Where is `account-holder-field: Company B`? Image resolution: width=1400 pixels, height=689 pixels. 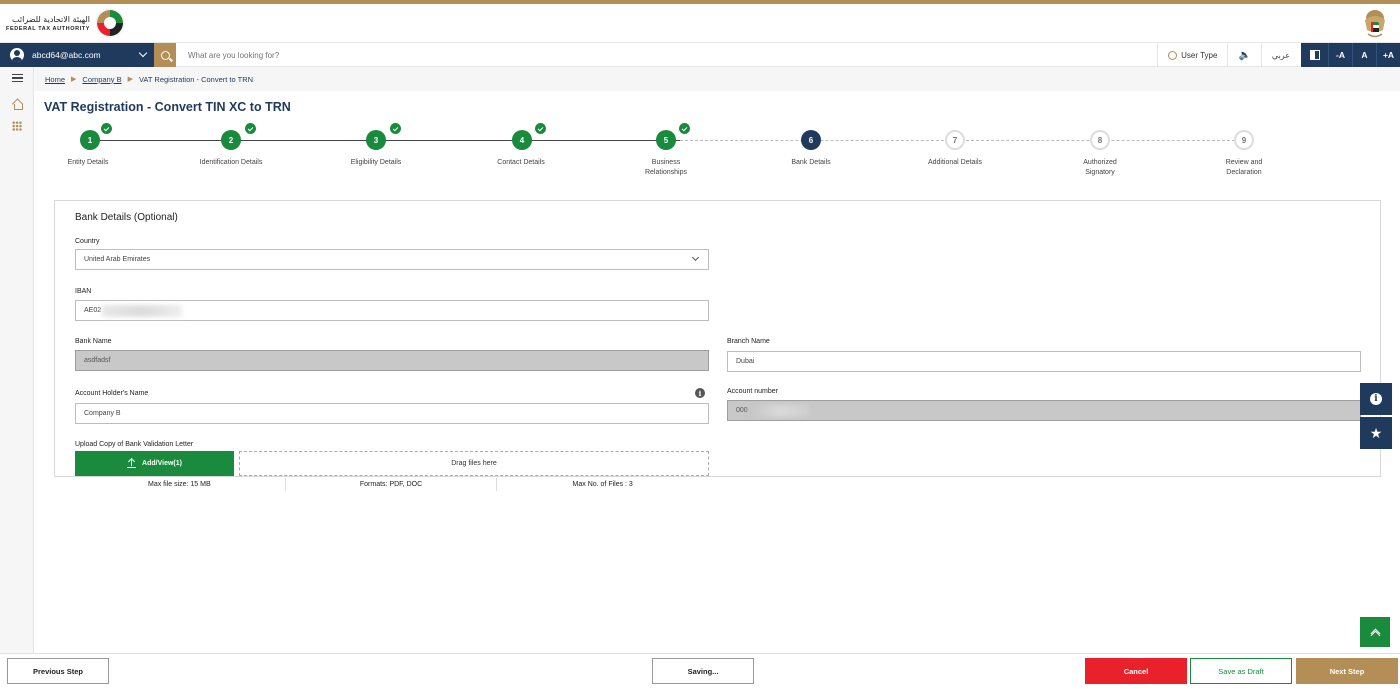 account-holder-field: Company B is located at coordinates (392, 413).